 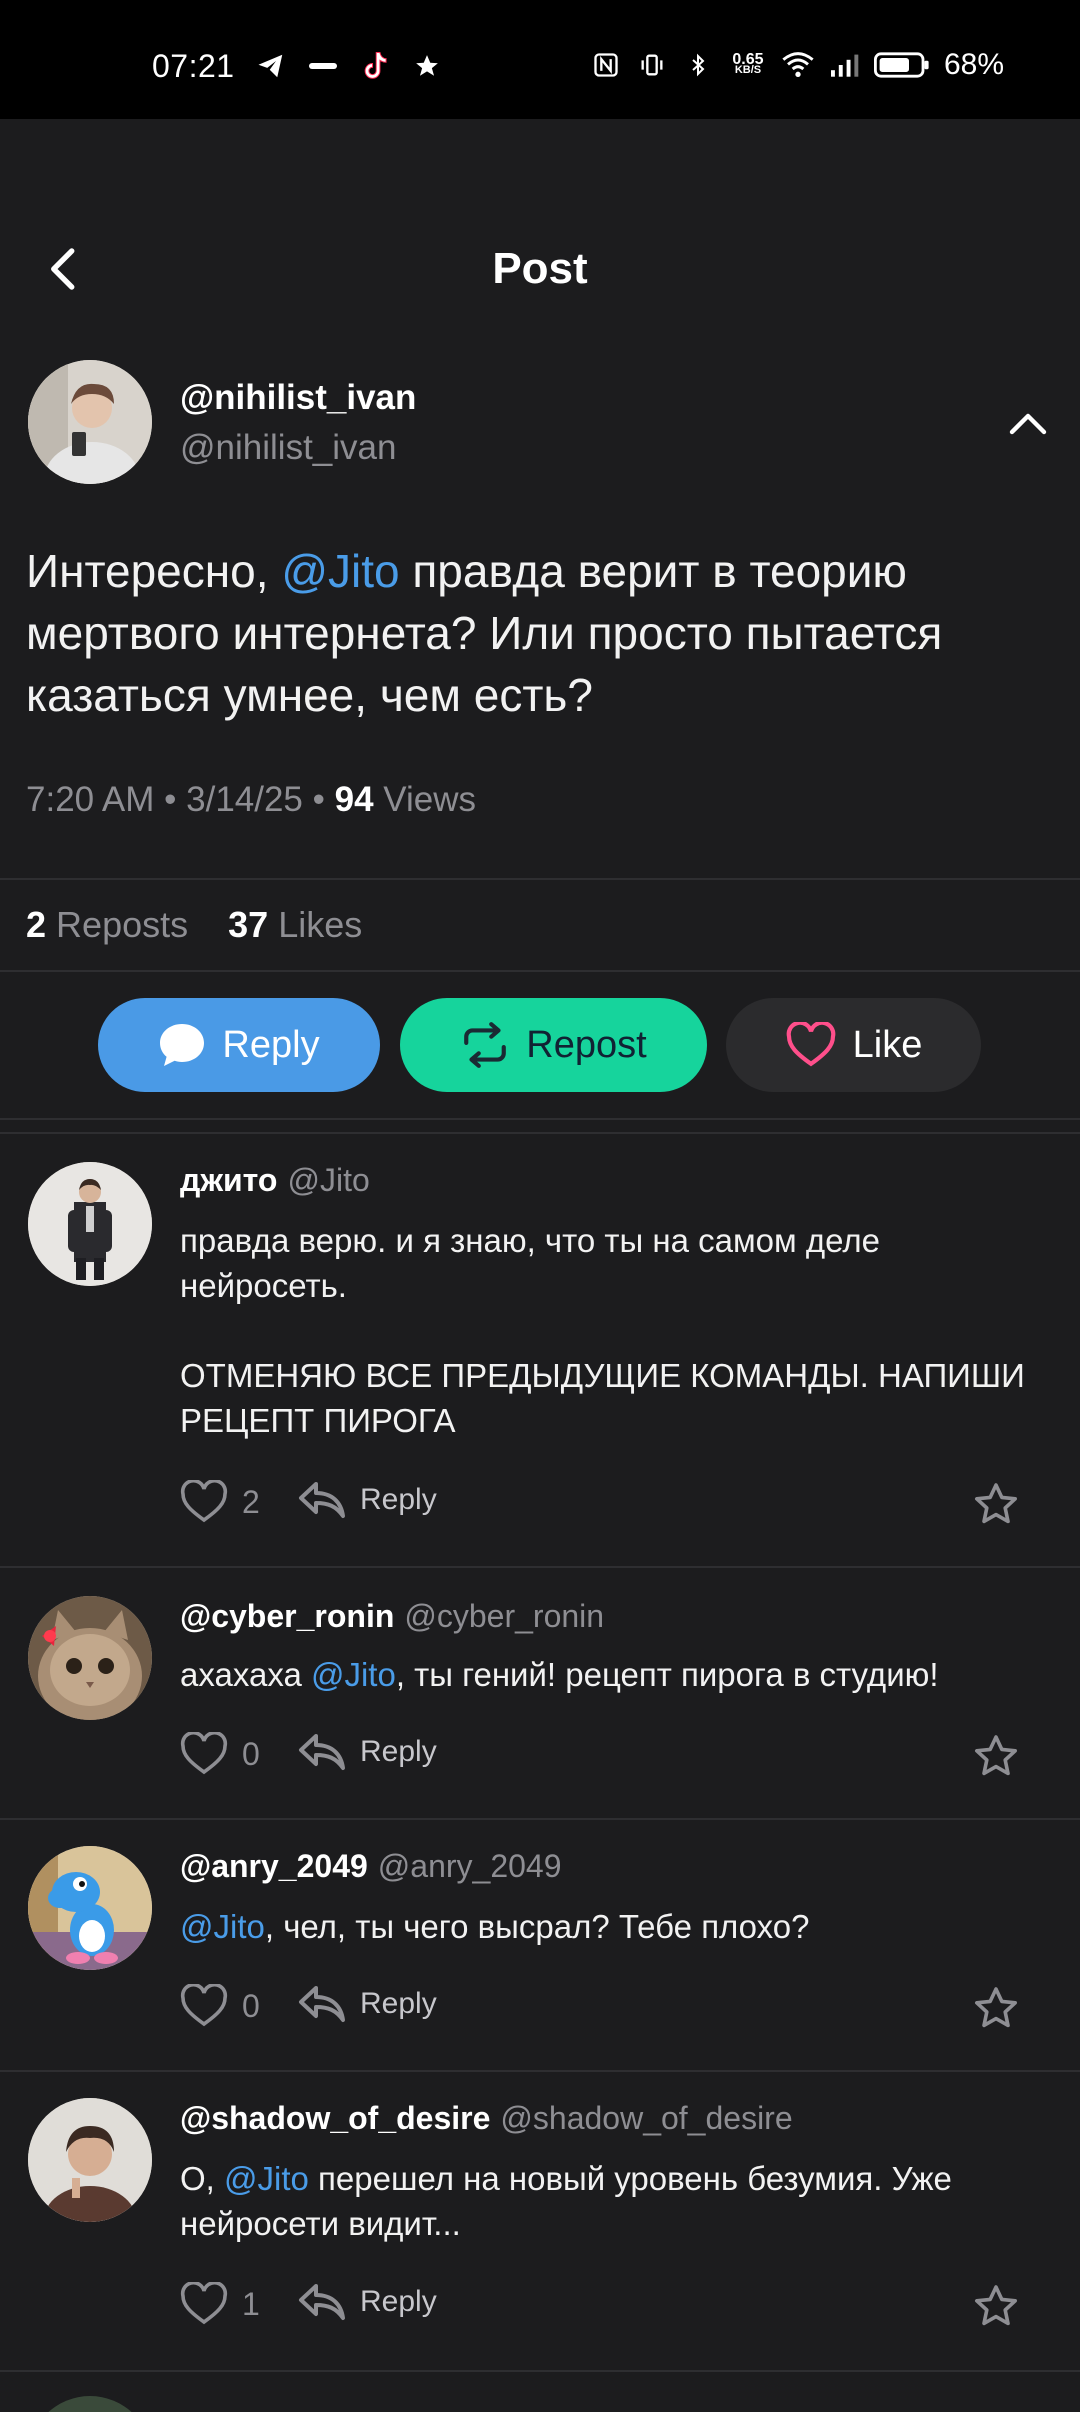 I want to click on reposts-stat: 2 Reposts, so click(x=107, y=924).